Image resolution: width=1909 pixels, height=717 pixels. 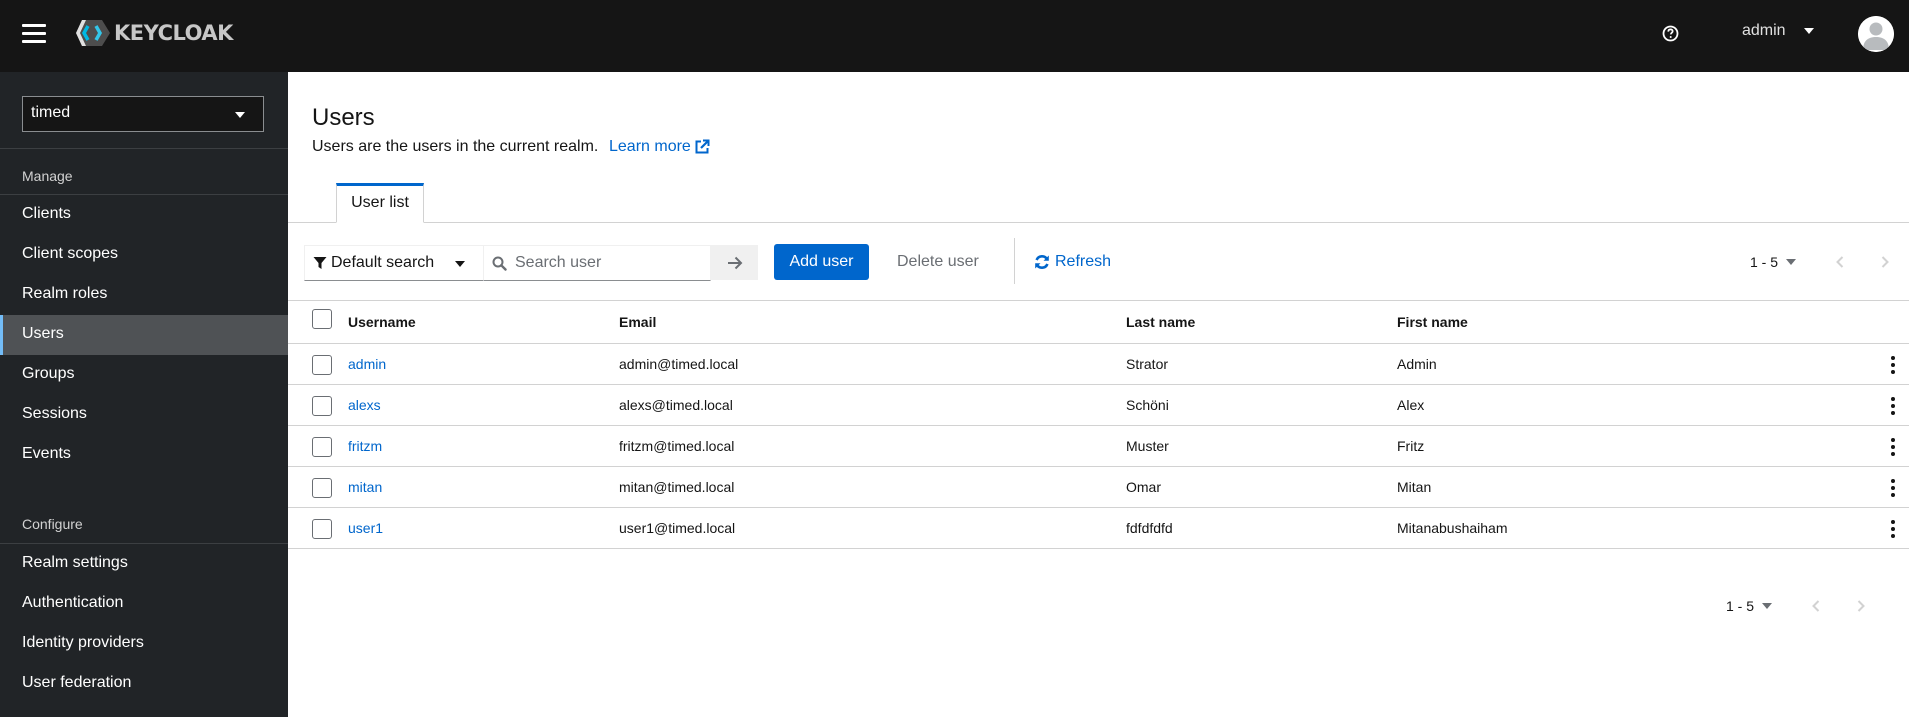 What do you see at coordinates (1764, 30) in the screenshot?
I see `user-menu-username: admin` at bounding box center [1764, 30].